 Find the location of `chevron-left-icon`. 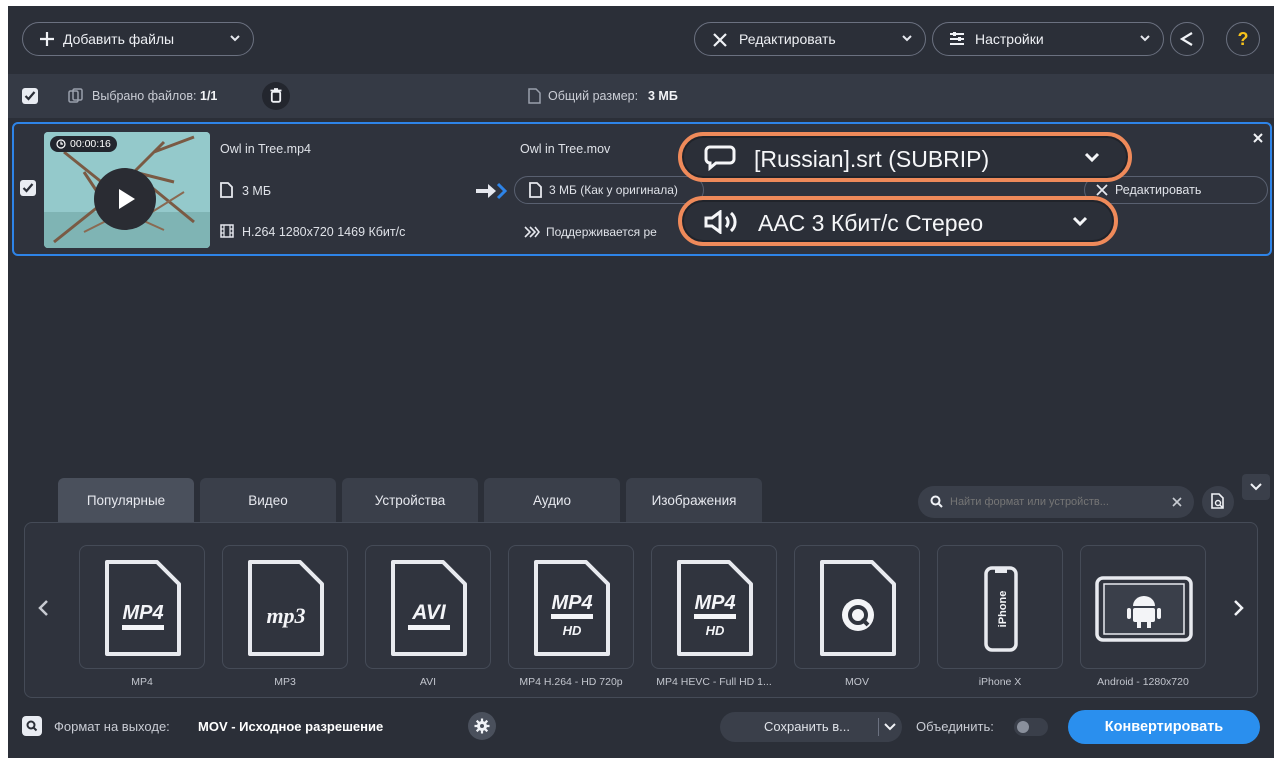

chevron-left-icon is located at coordinates (43, 608).